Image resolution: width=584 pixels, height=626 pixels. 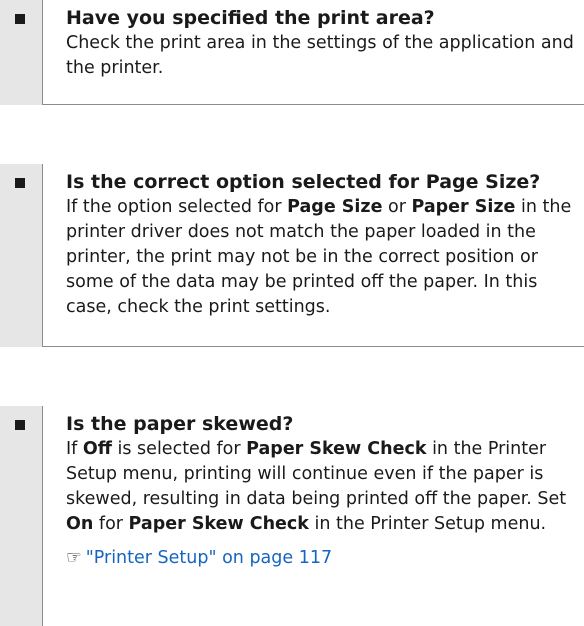 What do you see at coordinates (180, 424) in the screenshot?
I see `question-heading: Is the paper skewed?` at bounding box center [180, 424].